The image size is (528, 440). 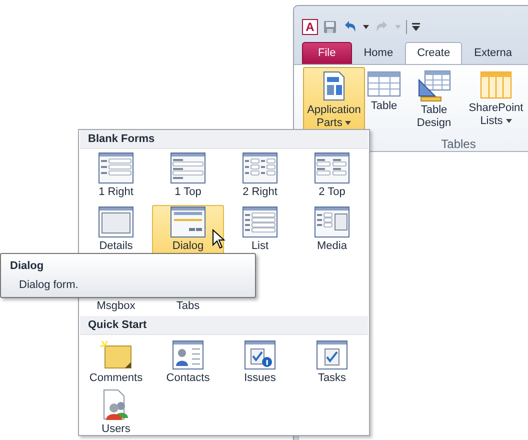 What do you see at coordinates (493, 53) in the screenshot?
I see `ribbon-tab: Externa` at bounding box center [493, 53].